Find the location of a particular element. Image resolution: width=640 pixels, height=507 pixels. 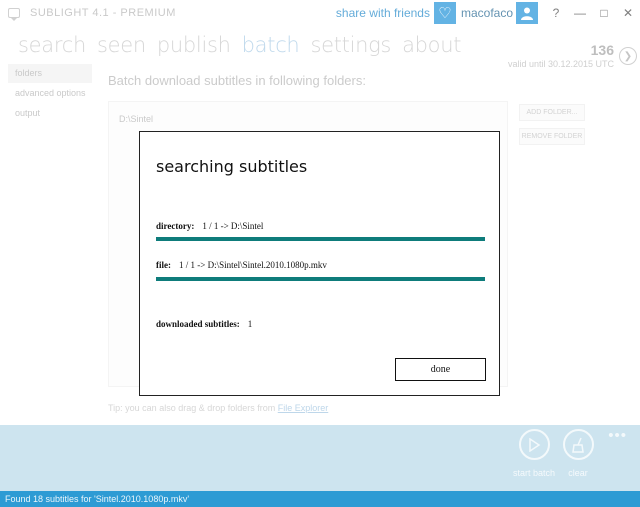

directory-label: directory: is located at coordinates (175, 226).